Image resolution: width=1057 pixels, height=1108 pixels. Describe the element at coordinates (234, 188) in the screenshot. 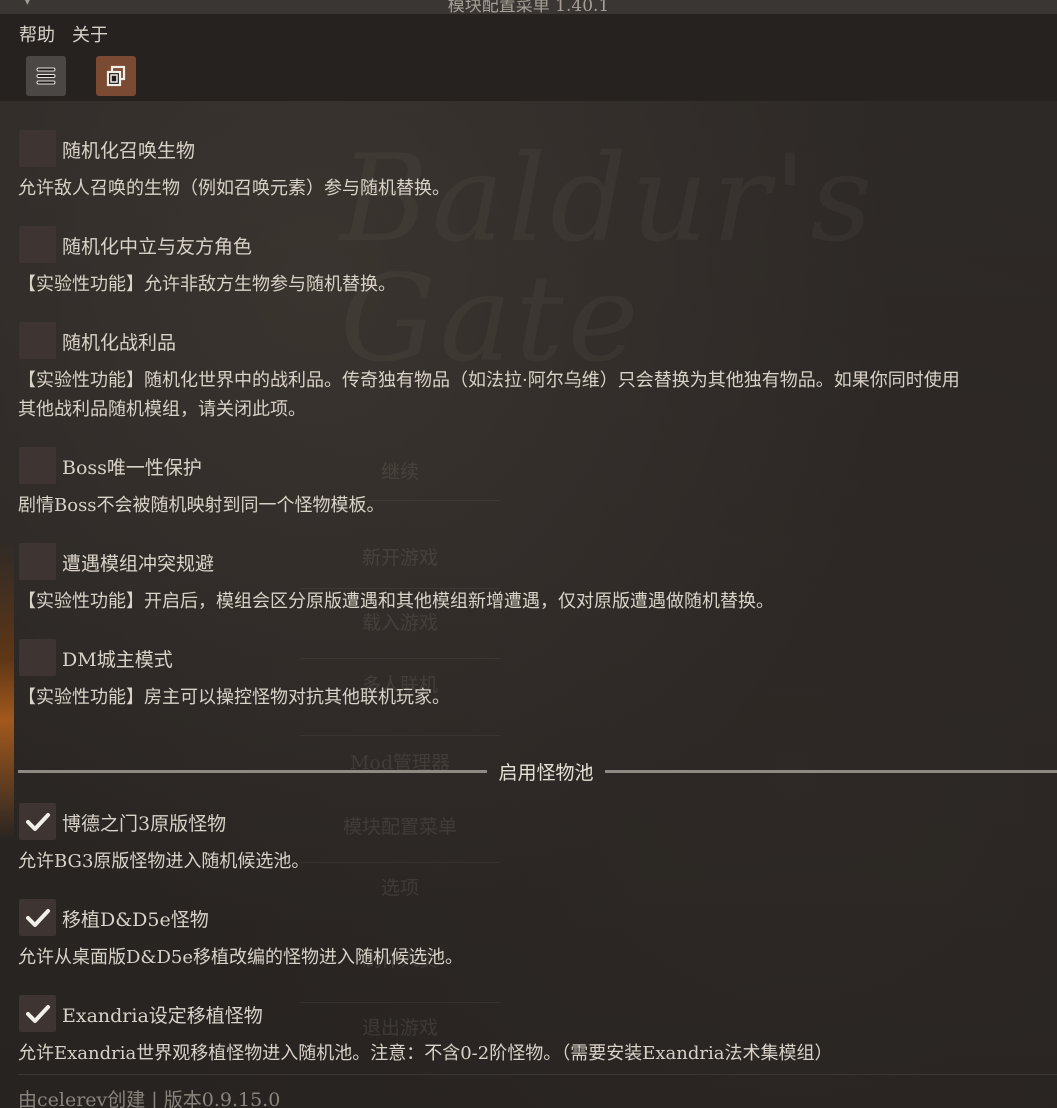

I see `option-description: 允许敌人召唤的生物（例如召唤元素）参与随机替换。` at that location.